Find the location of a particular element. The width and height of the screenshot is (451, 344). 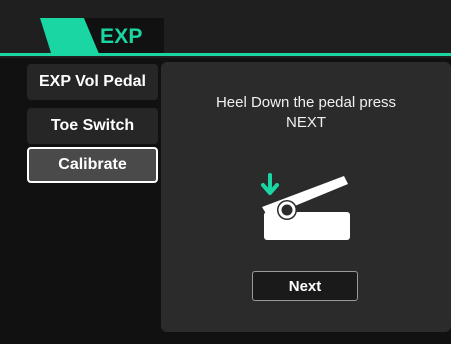

instruction-line-2: NEXT is located at coordinates (305, 122).